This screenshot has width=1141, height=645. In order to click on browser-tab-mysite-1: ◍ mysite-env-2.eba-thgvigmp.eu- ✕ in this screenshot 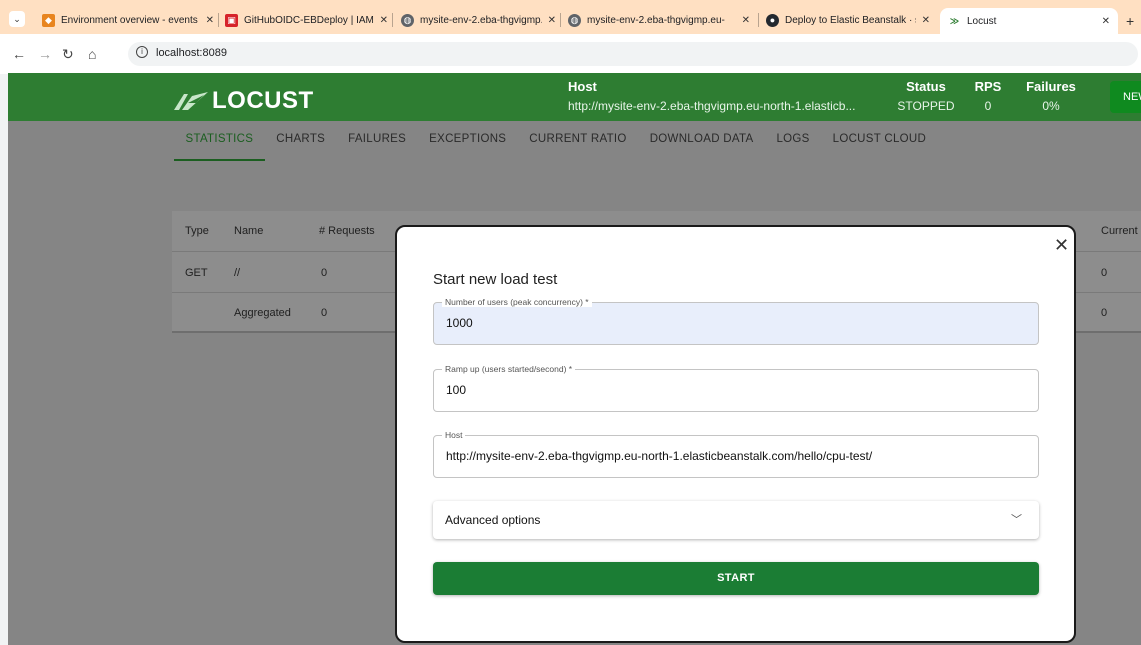, I will do `click(478, 20)`.